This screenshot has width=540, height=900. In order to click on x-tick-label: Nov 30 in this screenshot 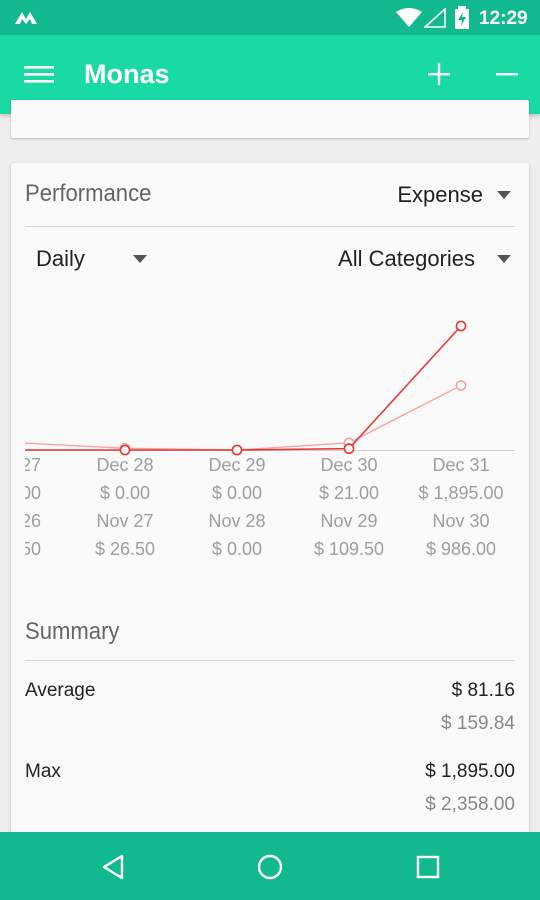, I will do `click(460, 521)`.